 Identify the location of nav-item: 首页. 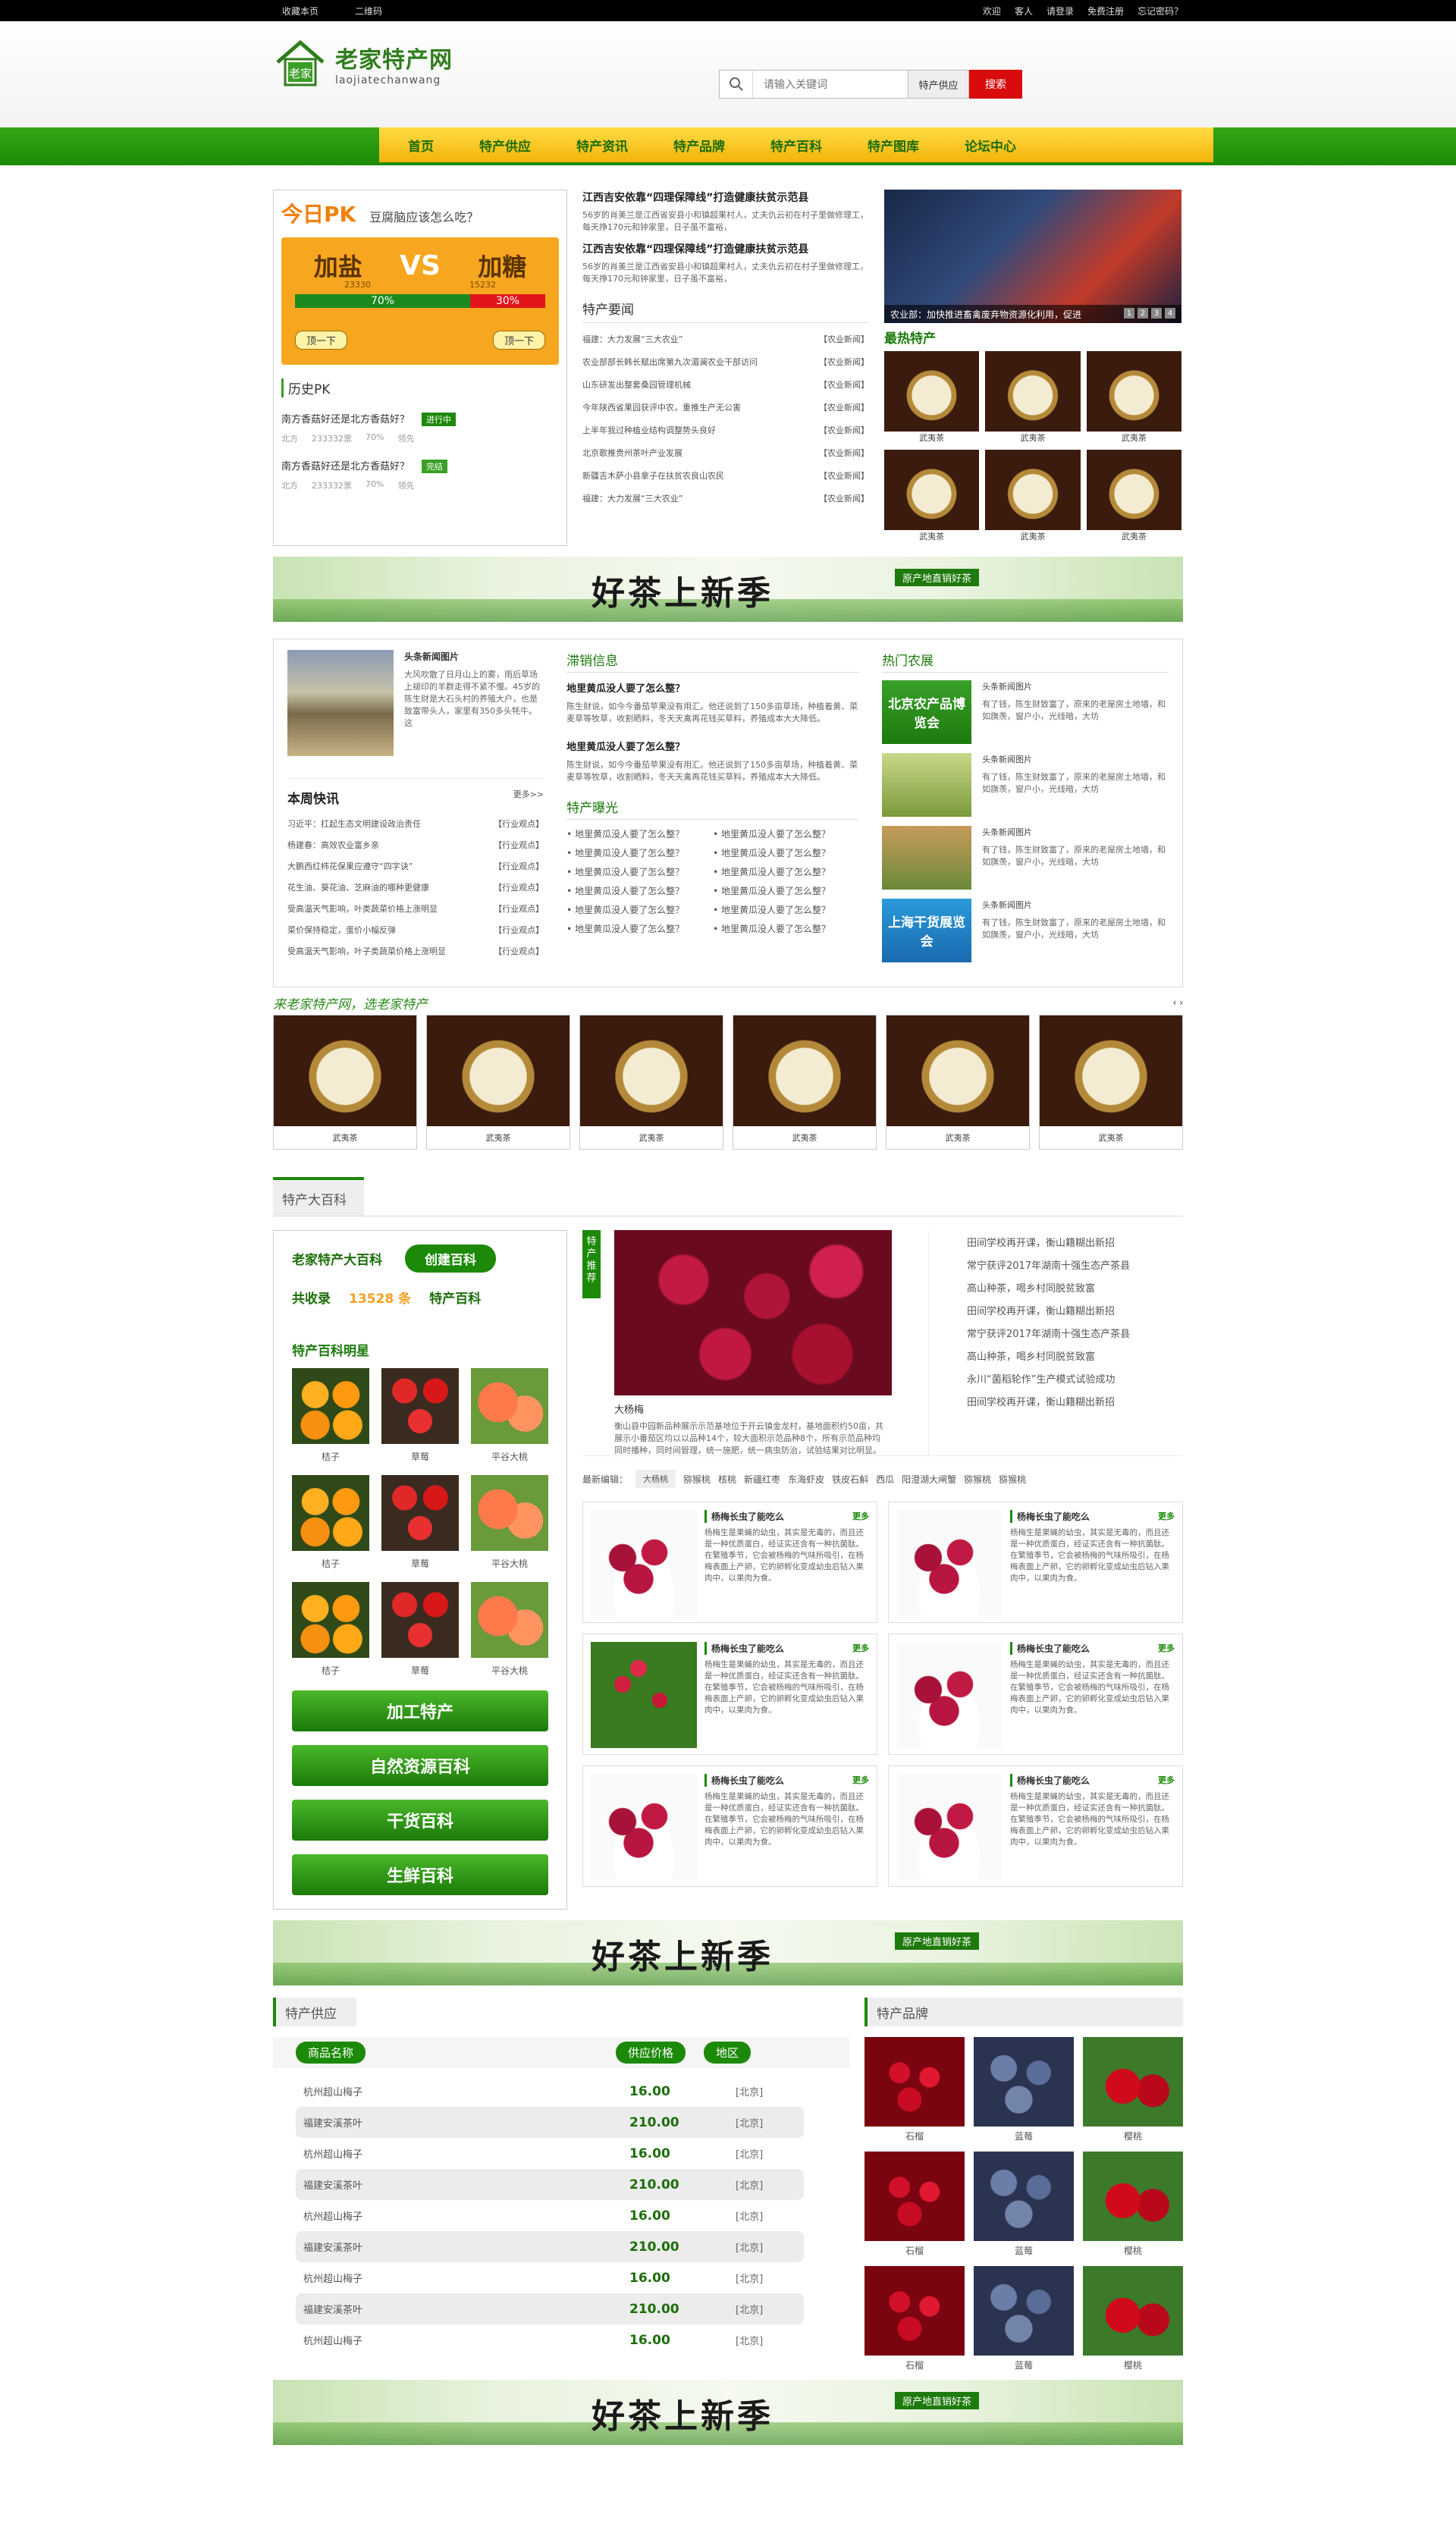
(421, 145).